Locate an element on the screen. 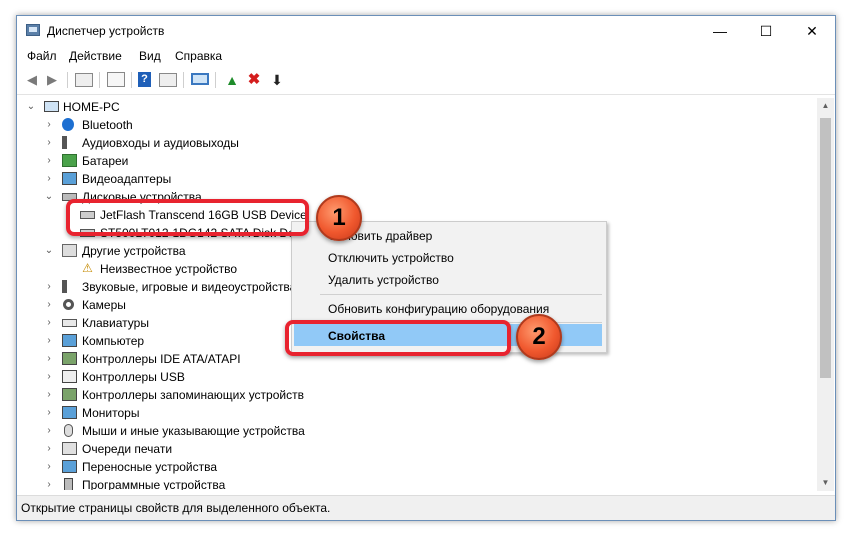 The height and width of the screenshot is (536, 851). menu-view: Вид is located at coordinates (150, 56).